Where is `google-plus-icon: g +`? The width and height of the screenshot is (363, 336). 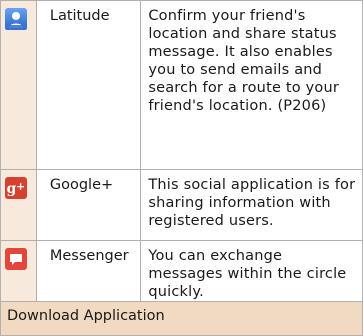
google-plus-icon: g + is located at coordinates (16, 188).